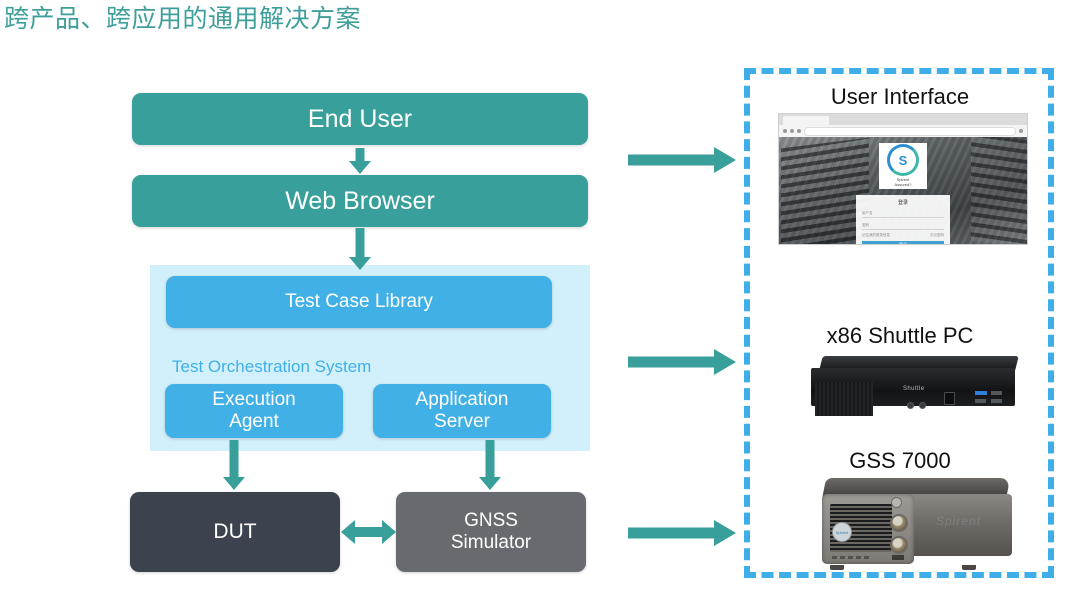 This screenshot has height=590, width=1080. I want to click on flow-box-dut-label: DUT, so click(235, 531).